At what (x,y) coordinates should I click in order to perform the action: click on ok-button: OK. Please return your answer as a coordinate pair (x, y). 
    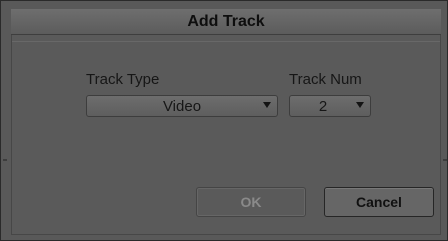
    Looking at the image, I should click on (251, 202).